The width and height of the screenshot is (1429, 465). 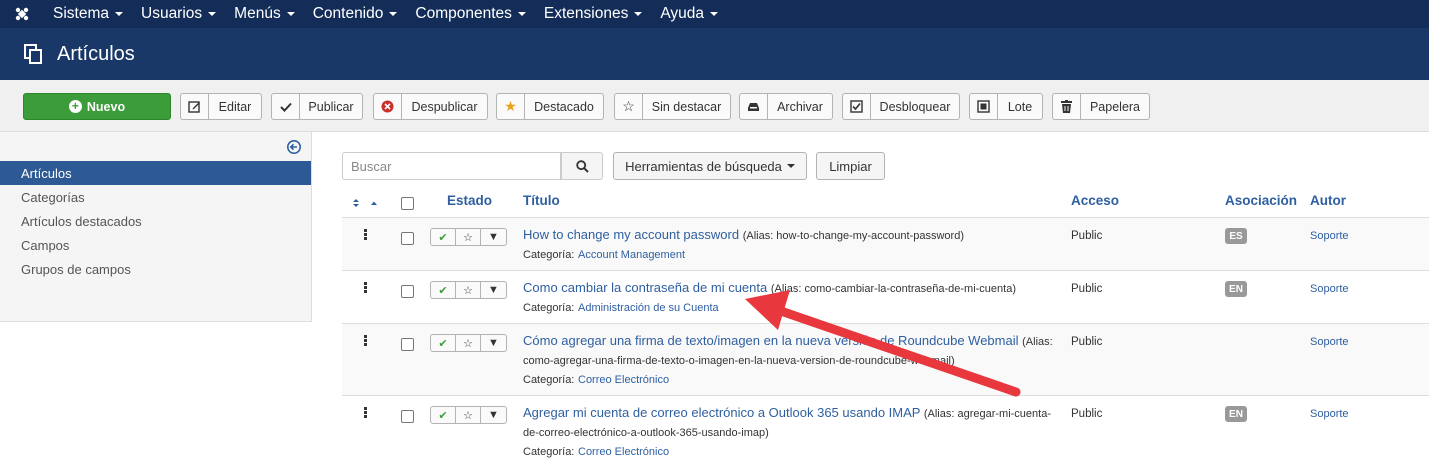 I want to click on unfeatured-button: ☆ Sin destacar, so click(x=672, y=106).